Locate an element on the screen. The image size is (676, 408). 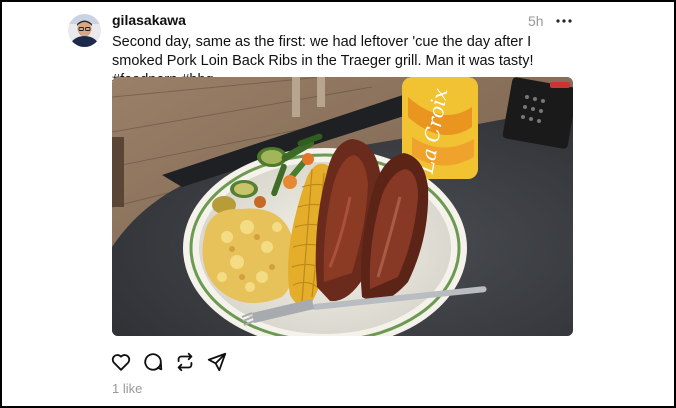
timestamp: 5h is located at coordinates (536, 21).